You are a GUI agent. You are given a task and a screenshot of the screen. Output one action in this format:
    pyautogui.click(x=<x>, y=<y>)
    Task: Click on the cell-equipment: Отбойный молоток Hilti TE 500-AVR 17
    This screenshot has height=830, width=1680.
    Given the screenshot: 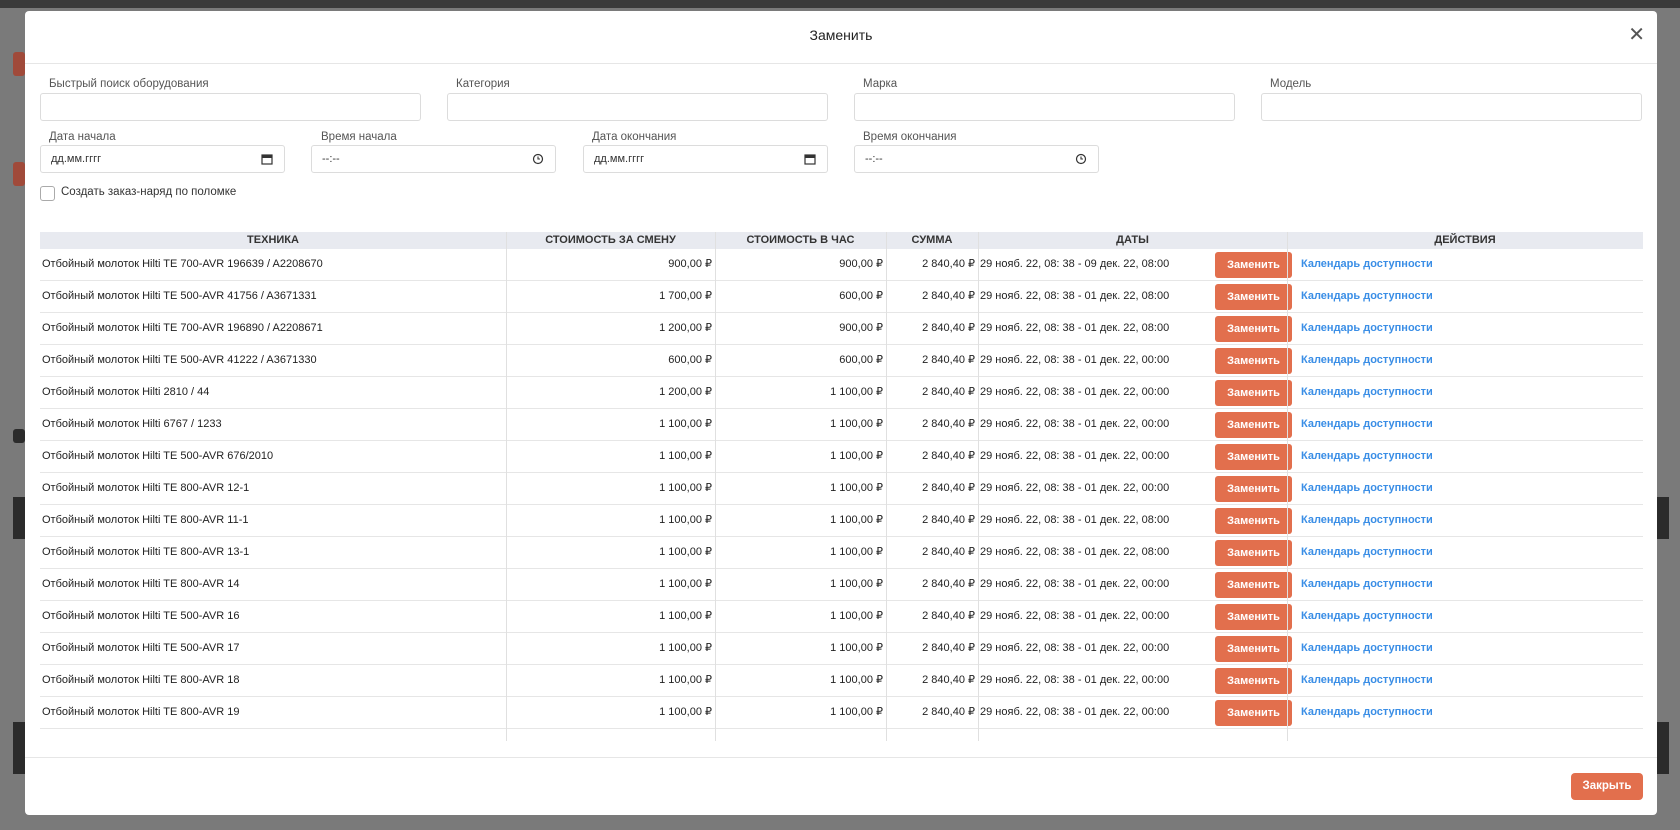 What is the action you would take?
    pyautogui.click(x=141, y=648)
    